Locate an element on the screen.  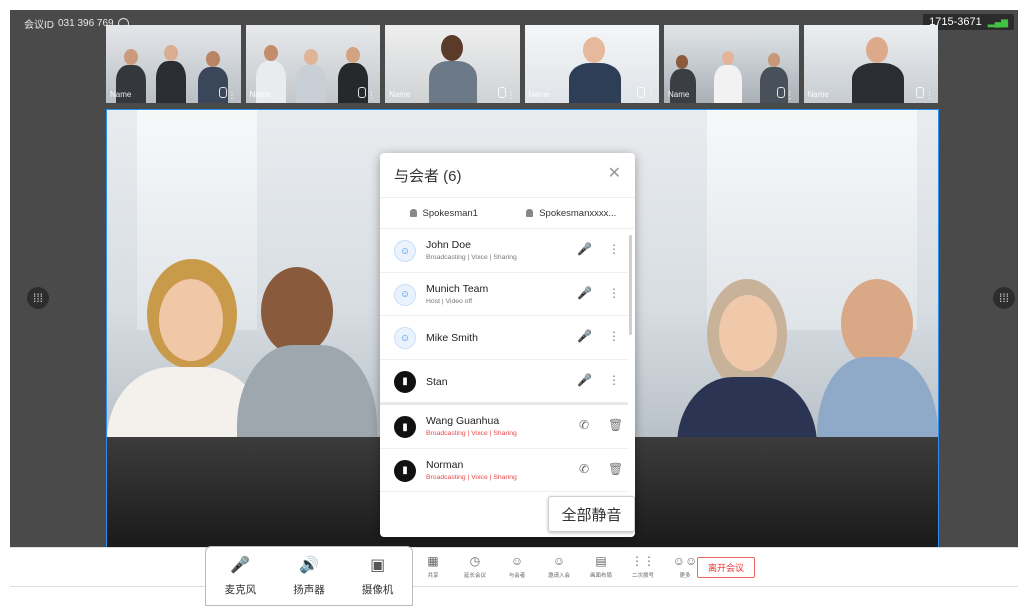
layout-icon: ▤ is located at coordinates (601, 561).